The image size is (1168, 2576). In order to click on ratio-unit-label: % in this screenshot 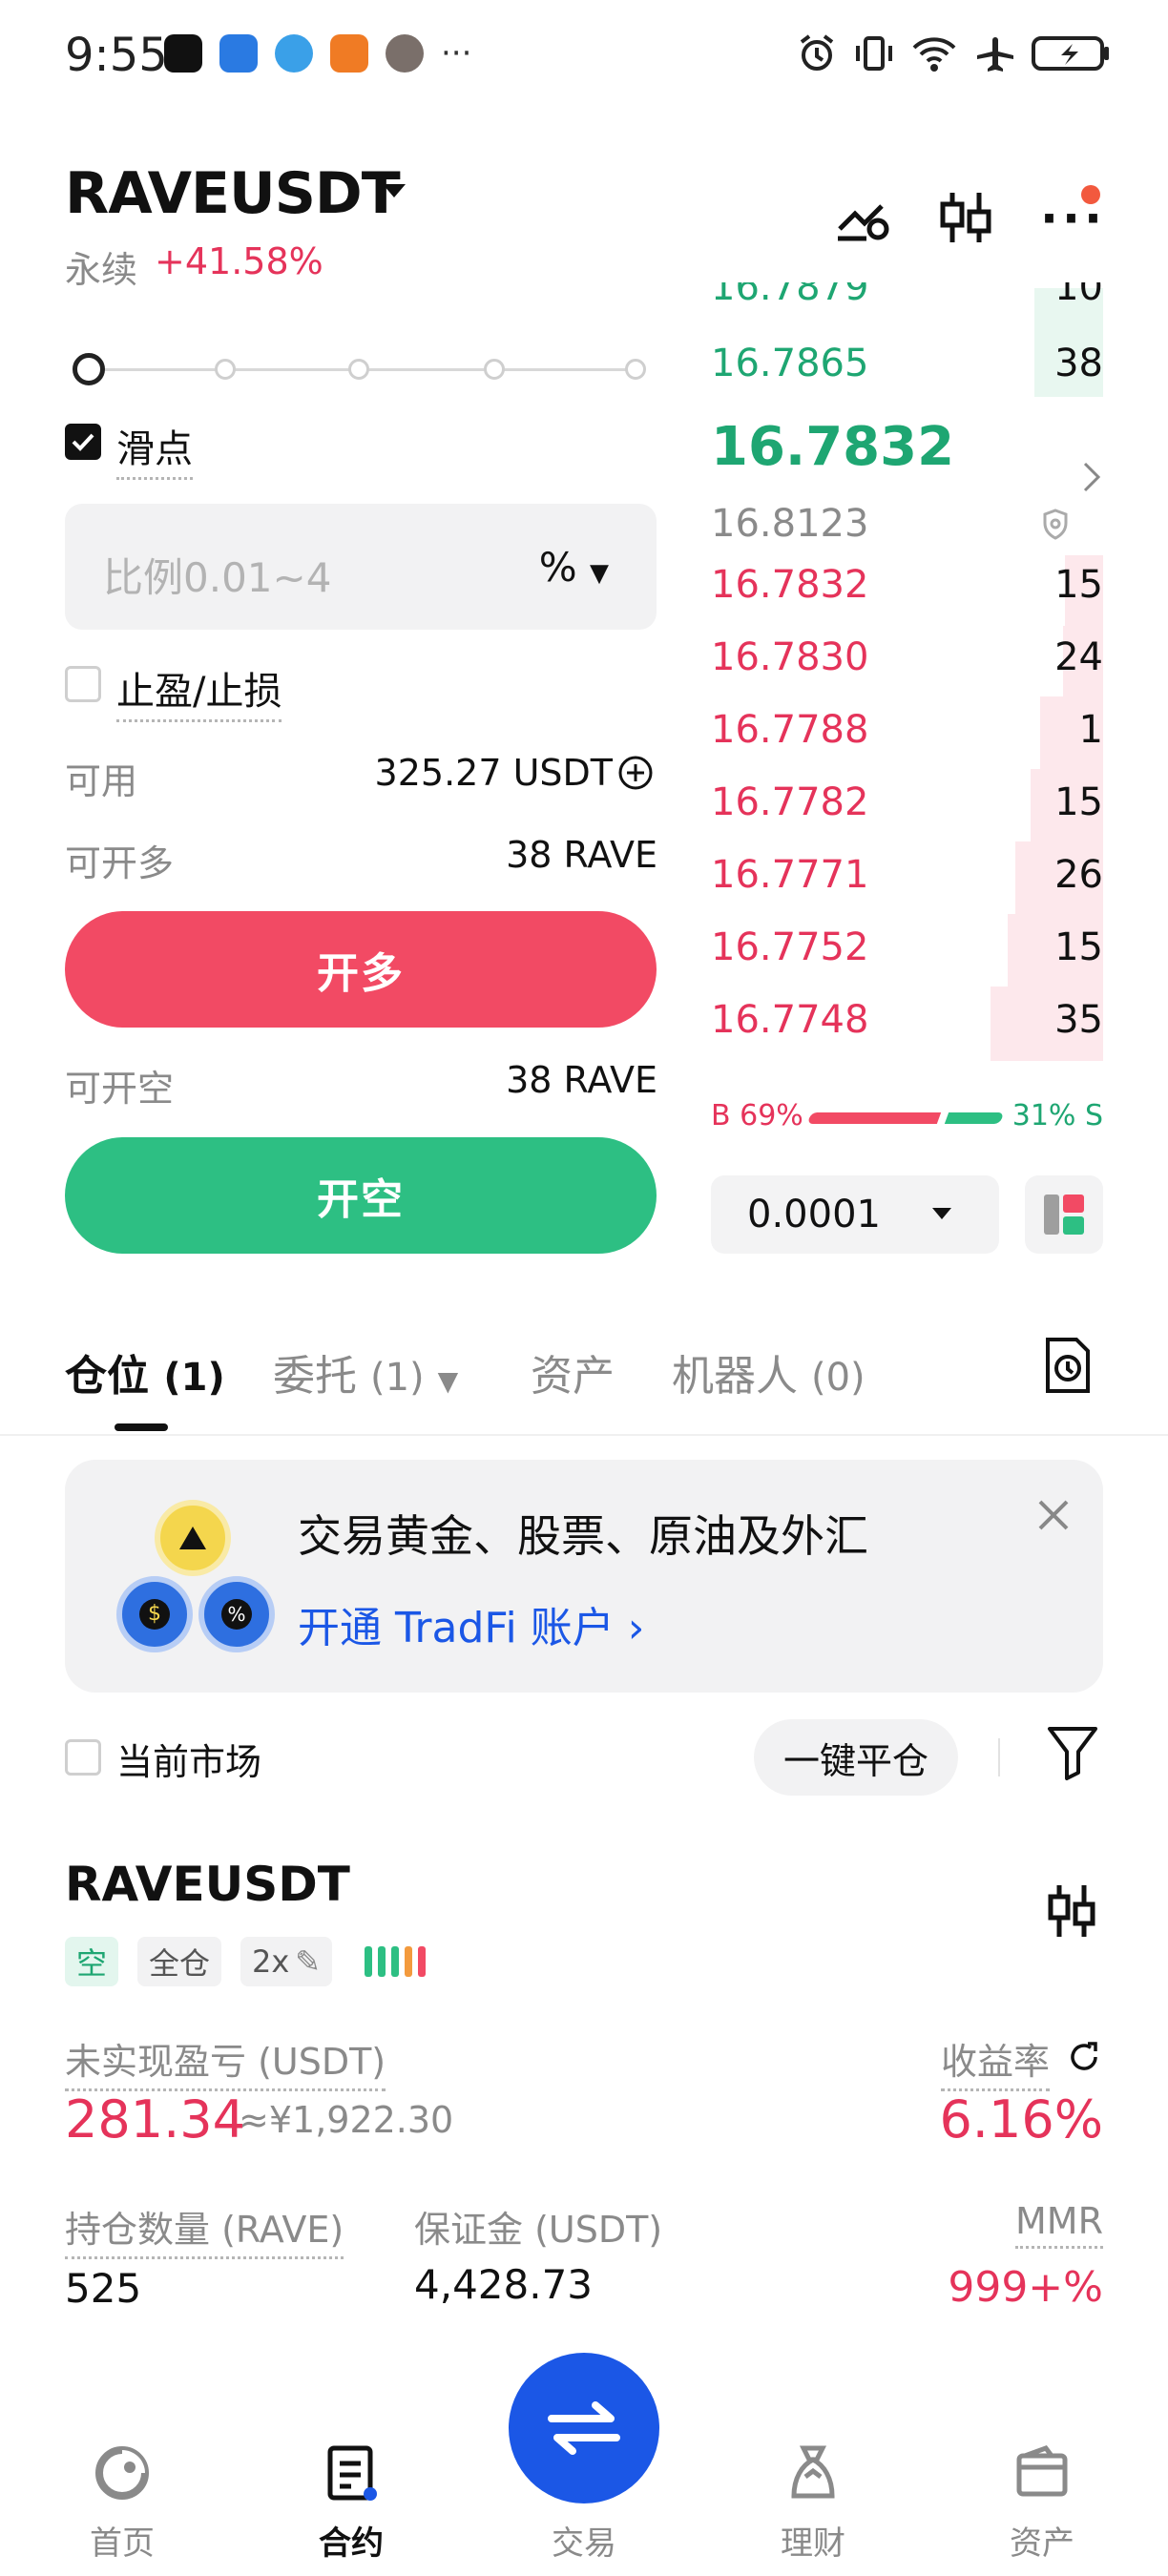, I will do `click(557, 567)`.